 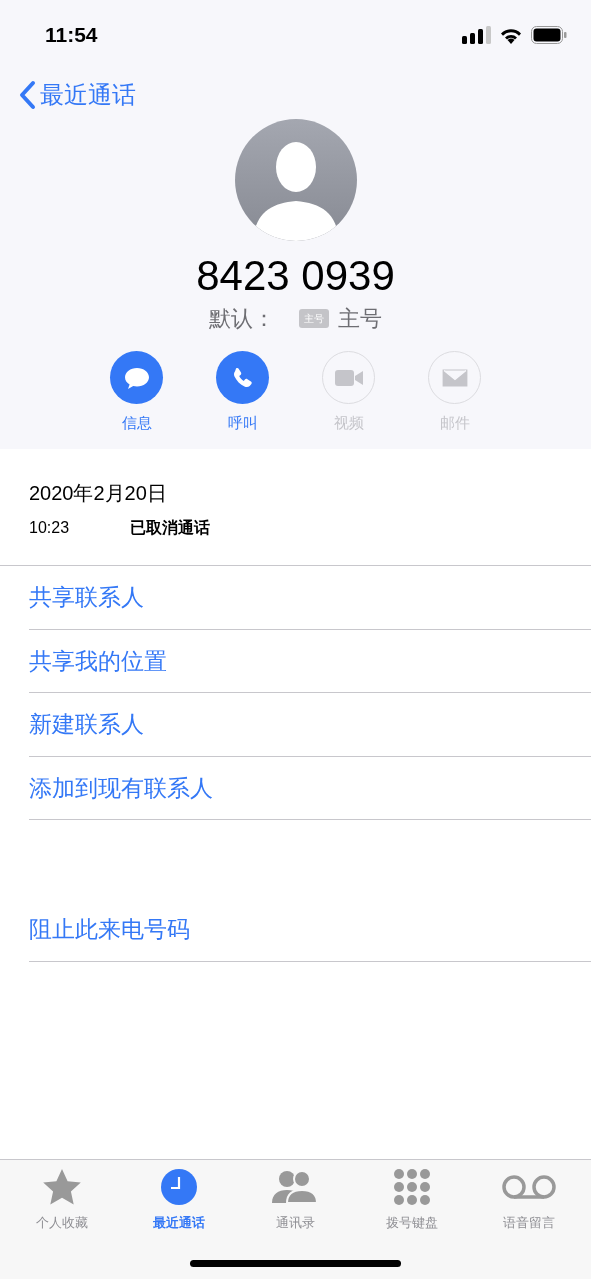 I want to click on signal-icon, so click(x=476, y=35).